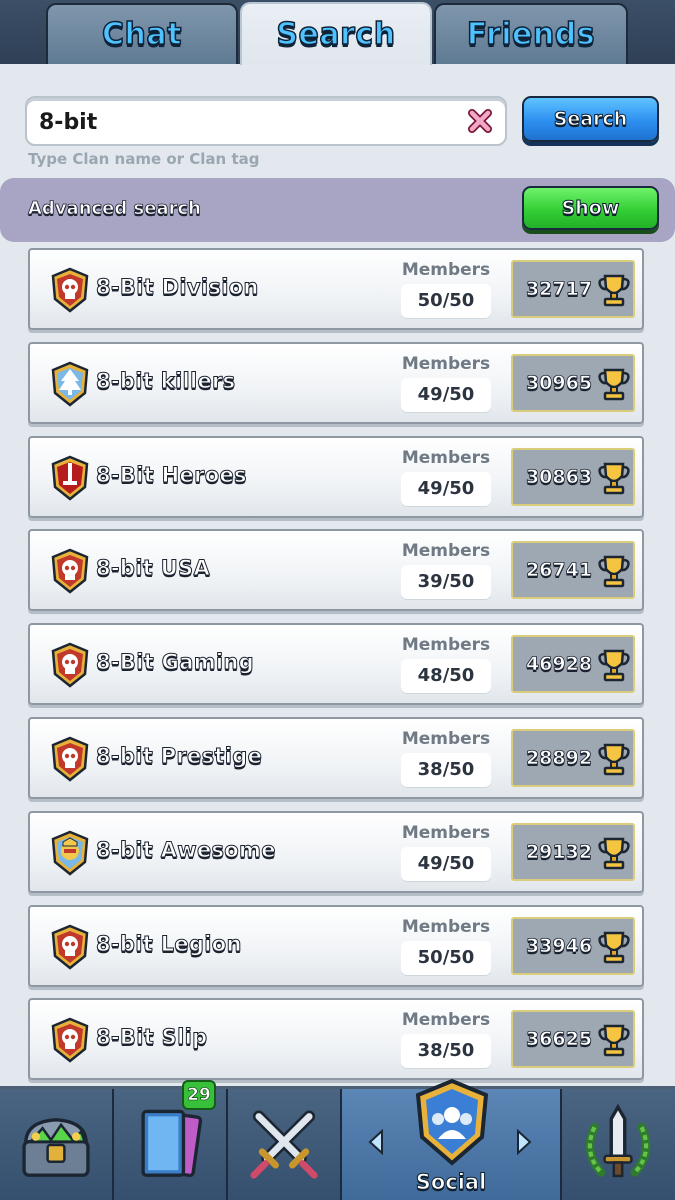  I want to click on clan-trophies: 29132, so click(559, 852).